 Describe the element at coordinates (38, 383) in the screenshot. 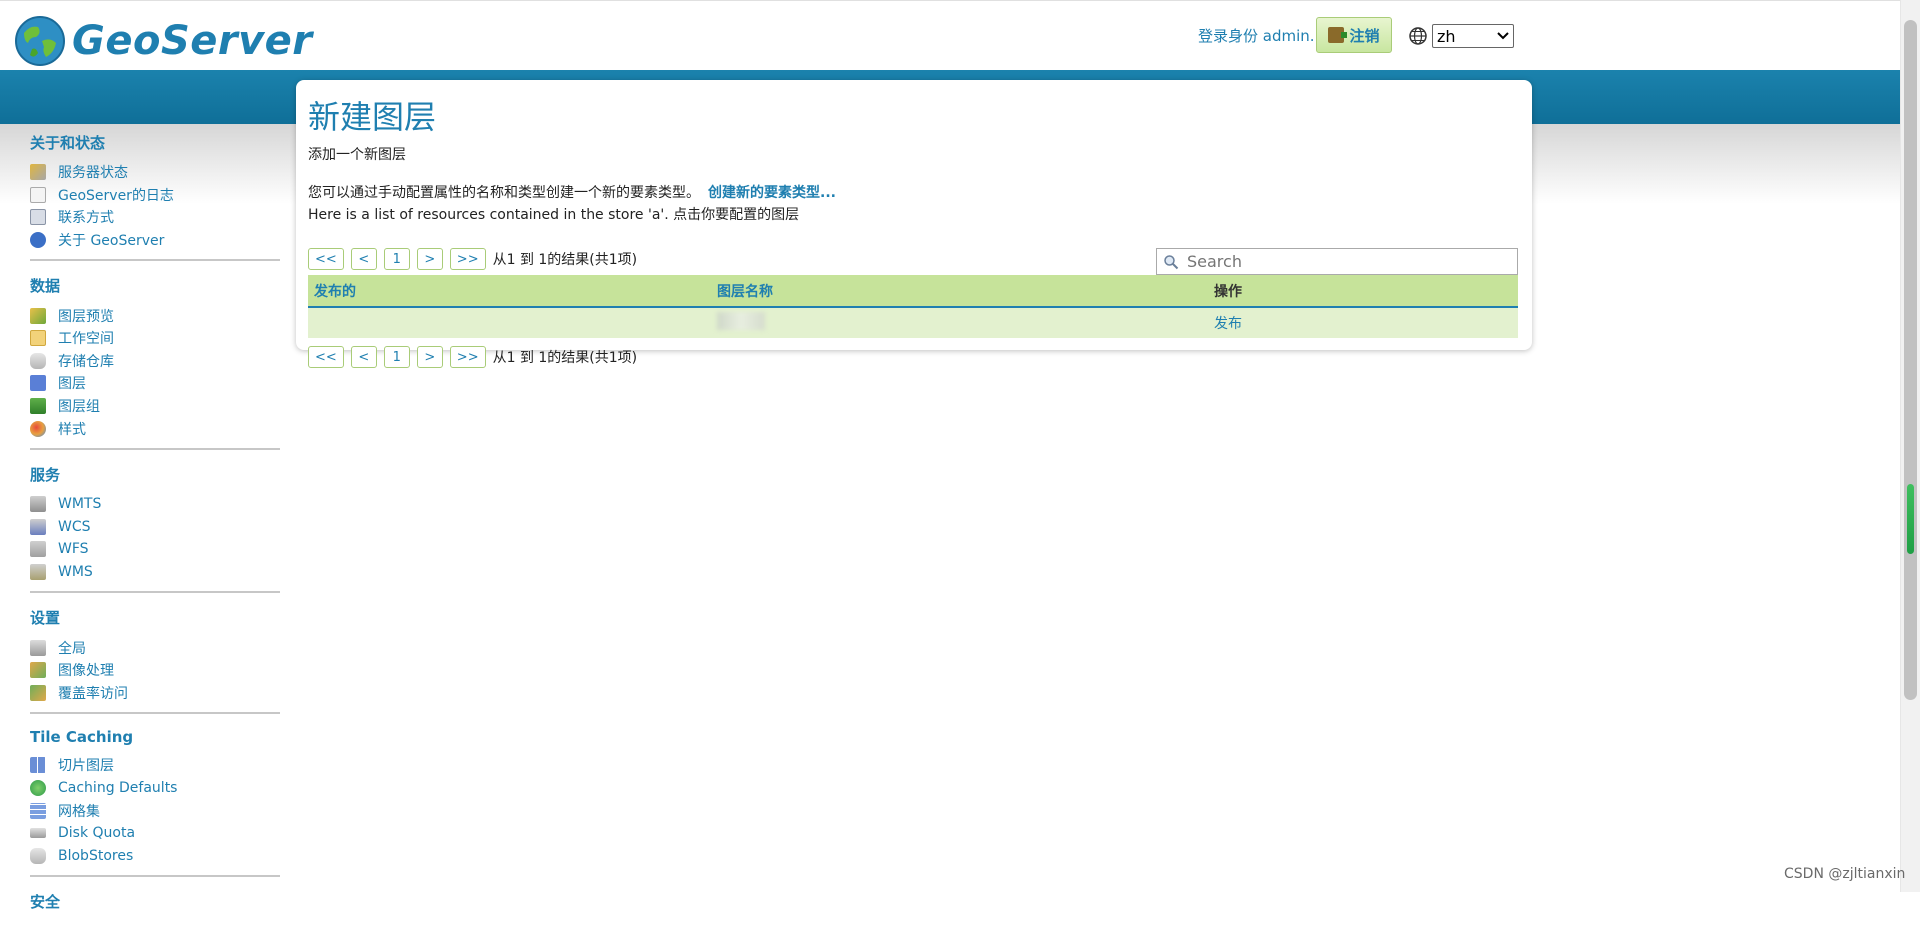

I see `layer-icon` at that location.